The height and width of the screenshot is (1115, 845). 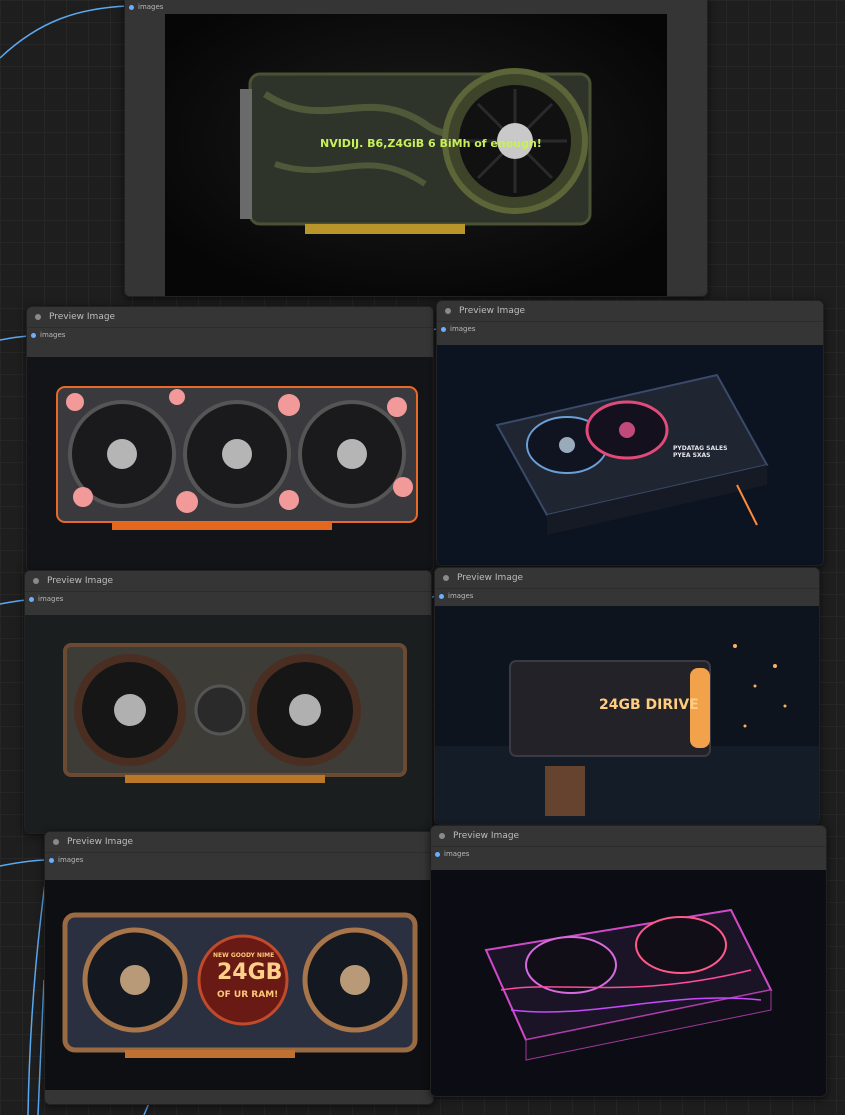 I want to click on preview-caption-6-top: NEW GOODY NIME, so click(x=244, y=955).